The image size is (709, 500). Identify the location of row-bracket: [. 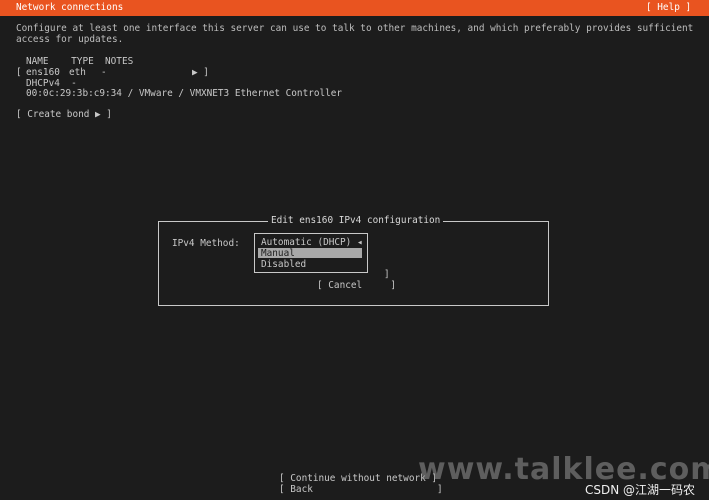
(19, 72).